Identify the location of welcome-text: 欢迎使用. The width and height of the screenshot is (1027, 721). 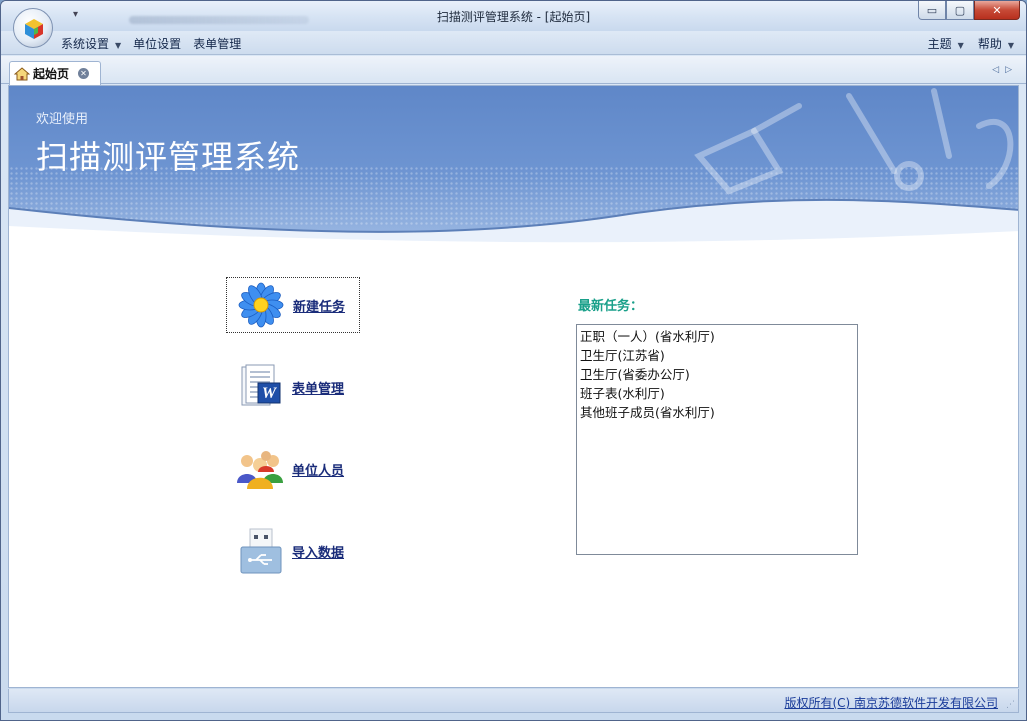
(62, 119).